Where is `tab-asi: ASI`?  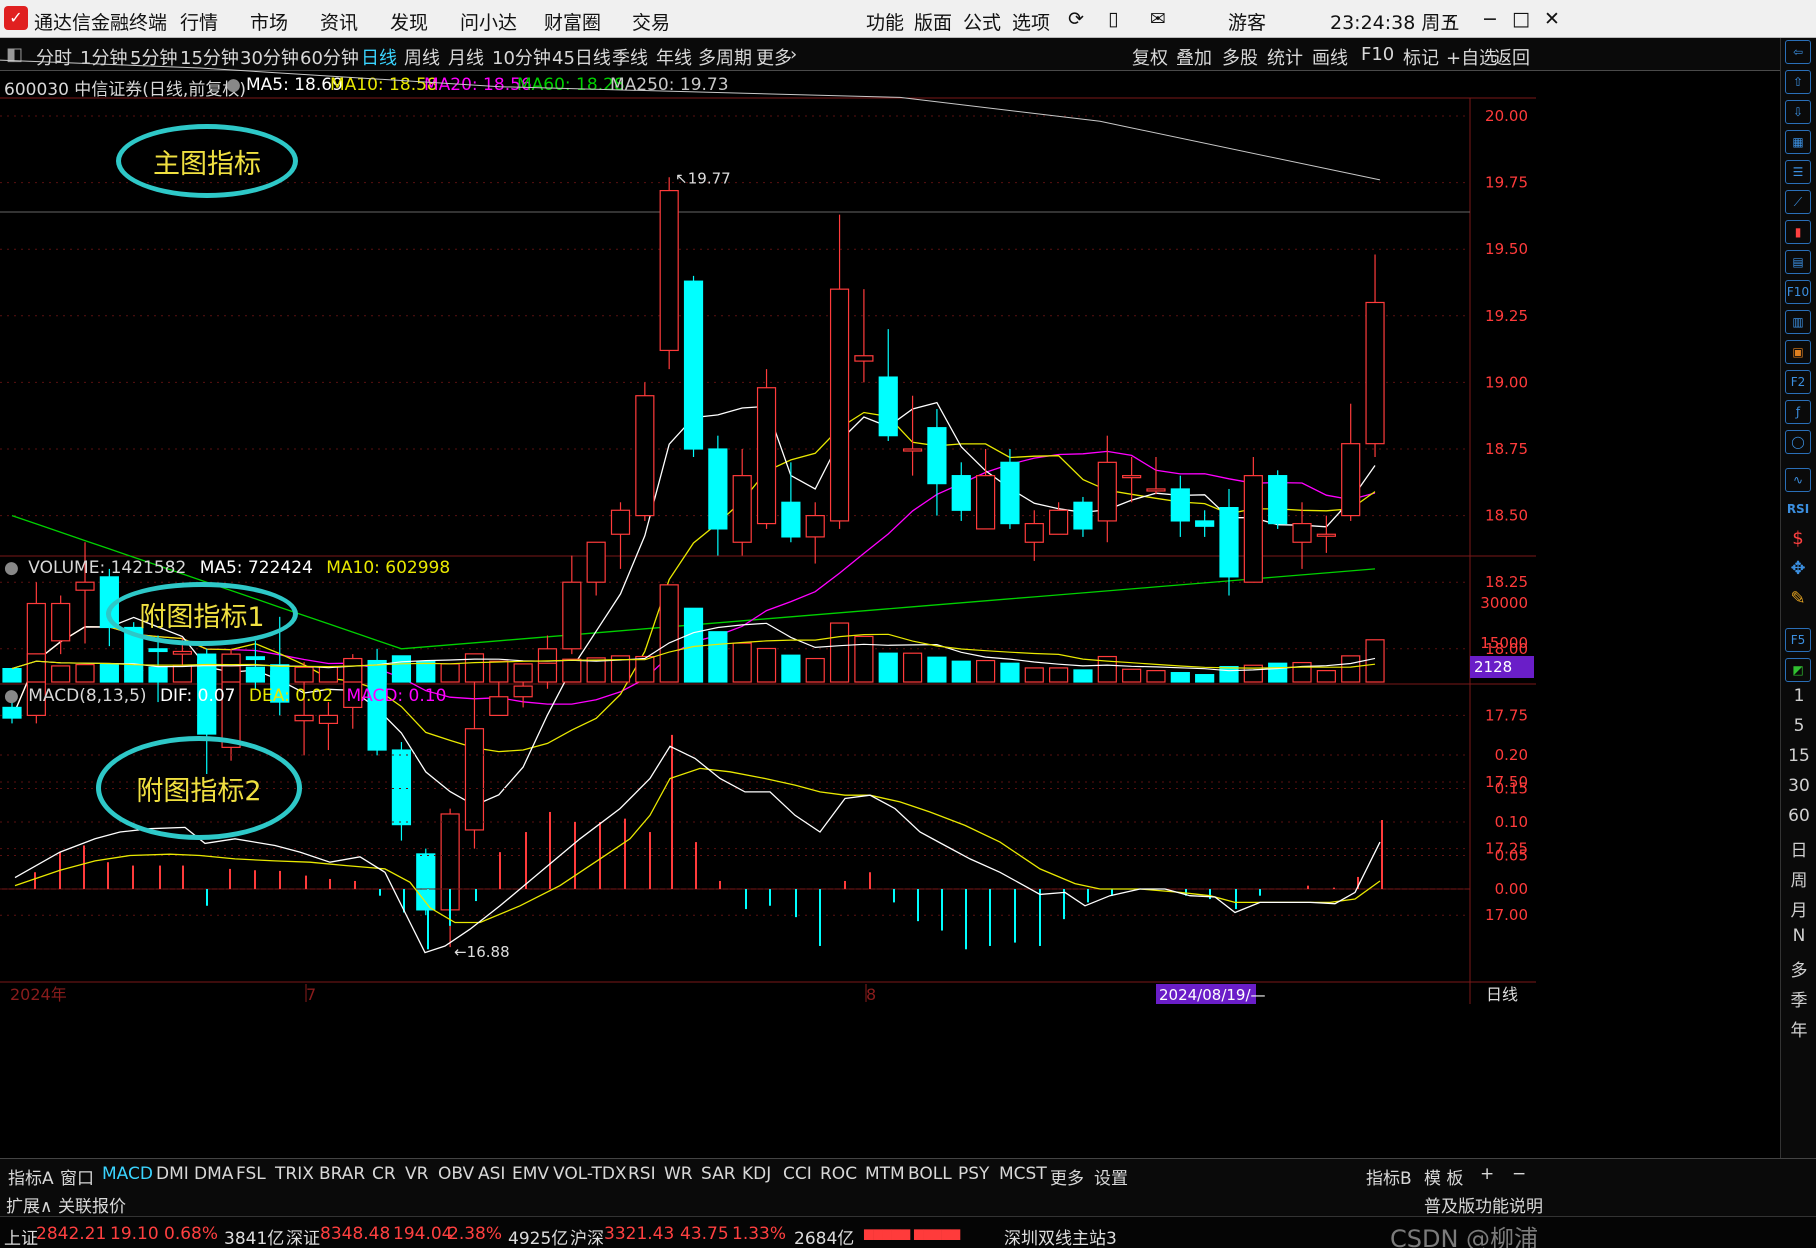
tab-asi: ASI is located at coordinates (491, 1174).